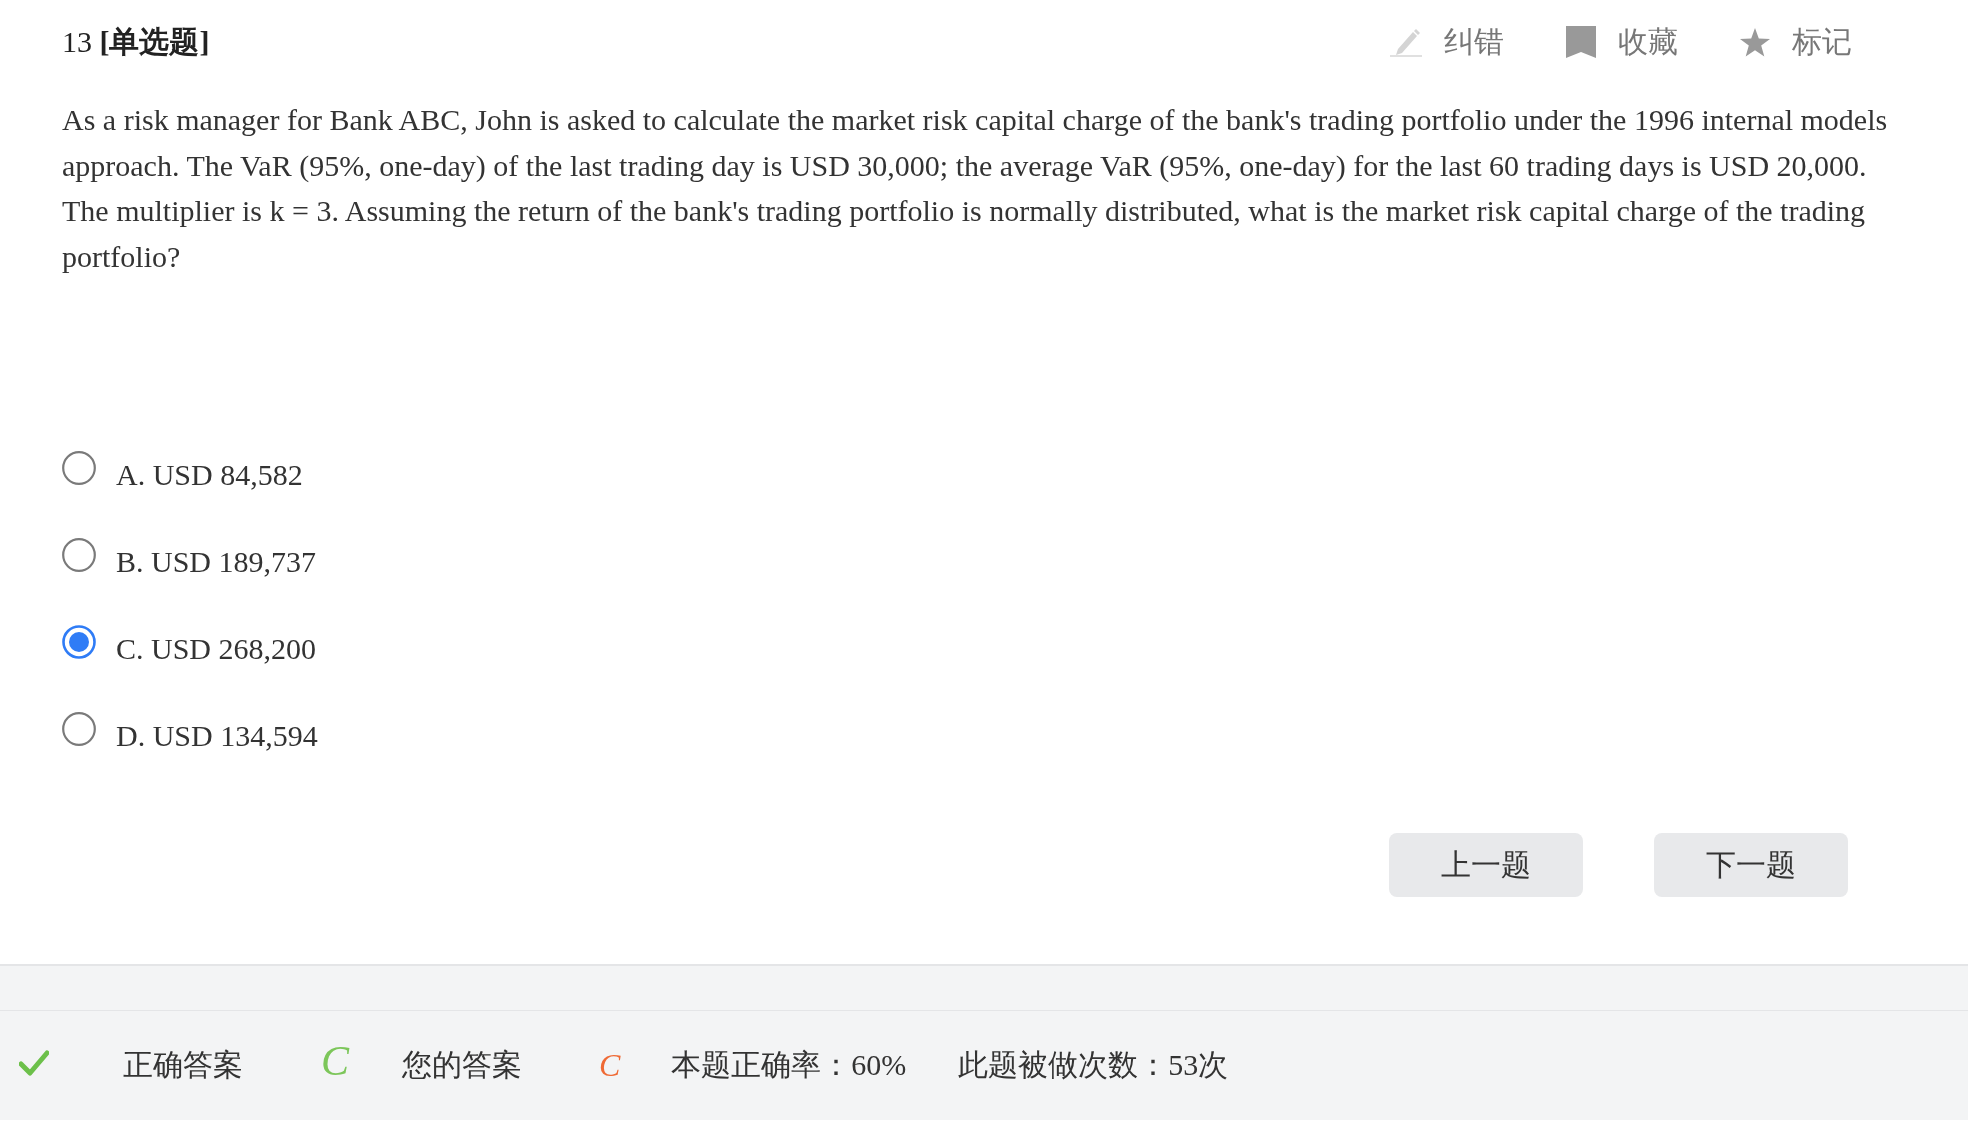 The width and height of the screenshot is (1968, 1144). I want to click on toolbar-action: 纠错, so click(1447, 42).